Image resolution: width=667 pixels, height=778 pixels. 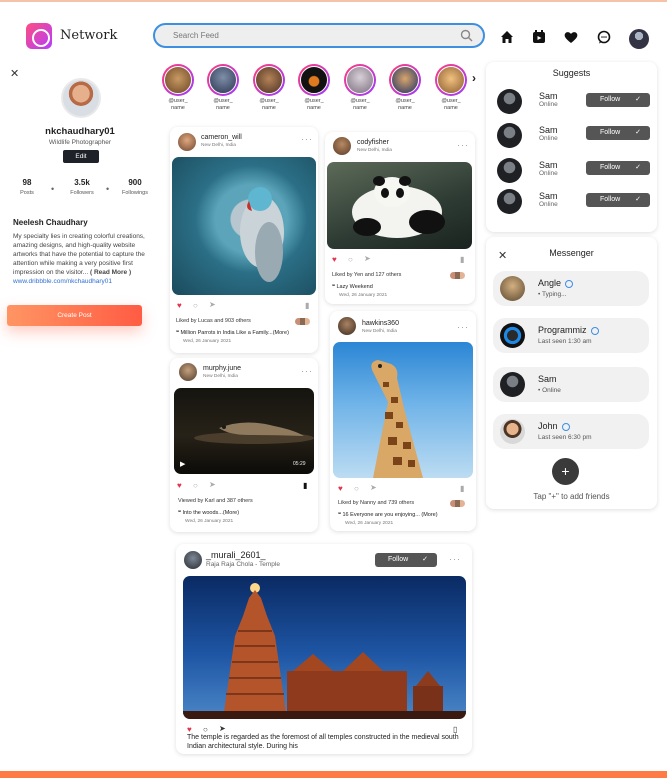 What do you see at coordinates (466, 35) in the screenshot?
I see `search-icon` at bounding box center [466, 35].